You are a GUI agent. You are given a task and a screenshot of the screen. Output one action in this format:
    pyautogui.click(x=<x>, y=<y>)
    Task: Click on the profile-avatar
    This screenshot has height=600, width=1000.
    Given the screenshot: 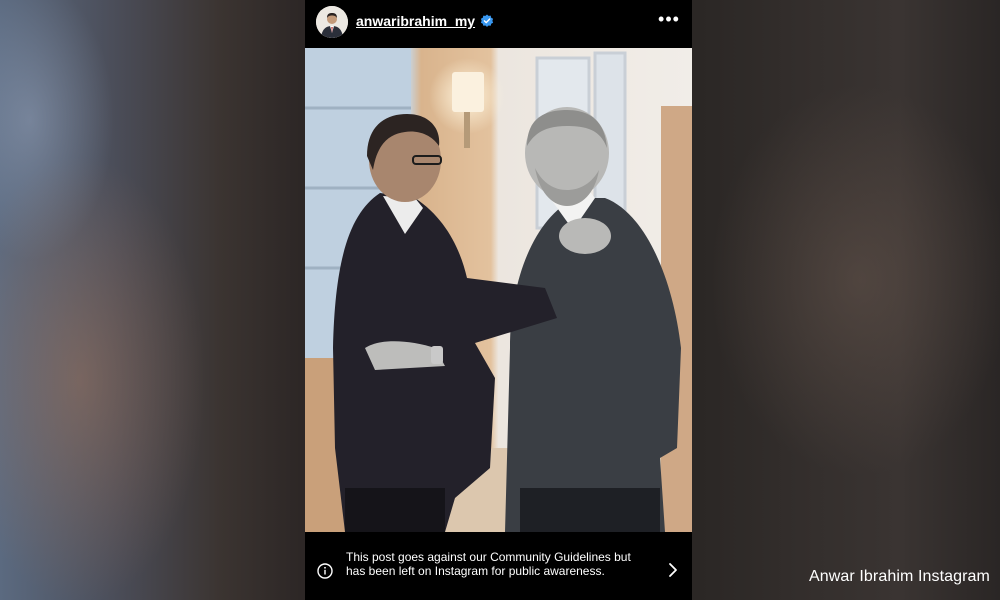 What is the action you would take?
    pyautogui.click(x=332, y=22)
    